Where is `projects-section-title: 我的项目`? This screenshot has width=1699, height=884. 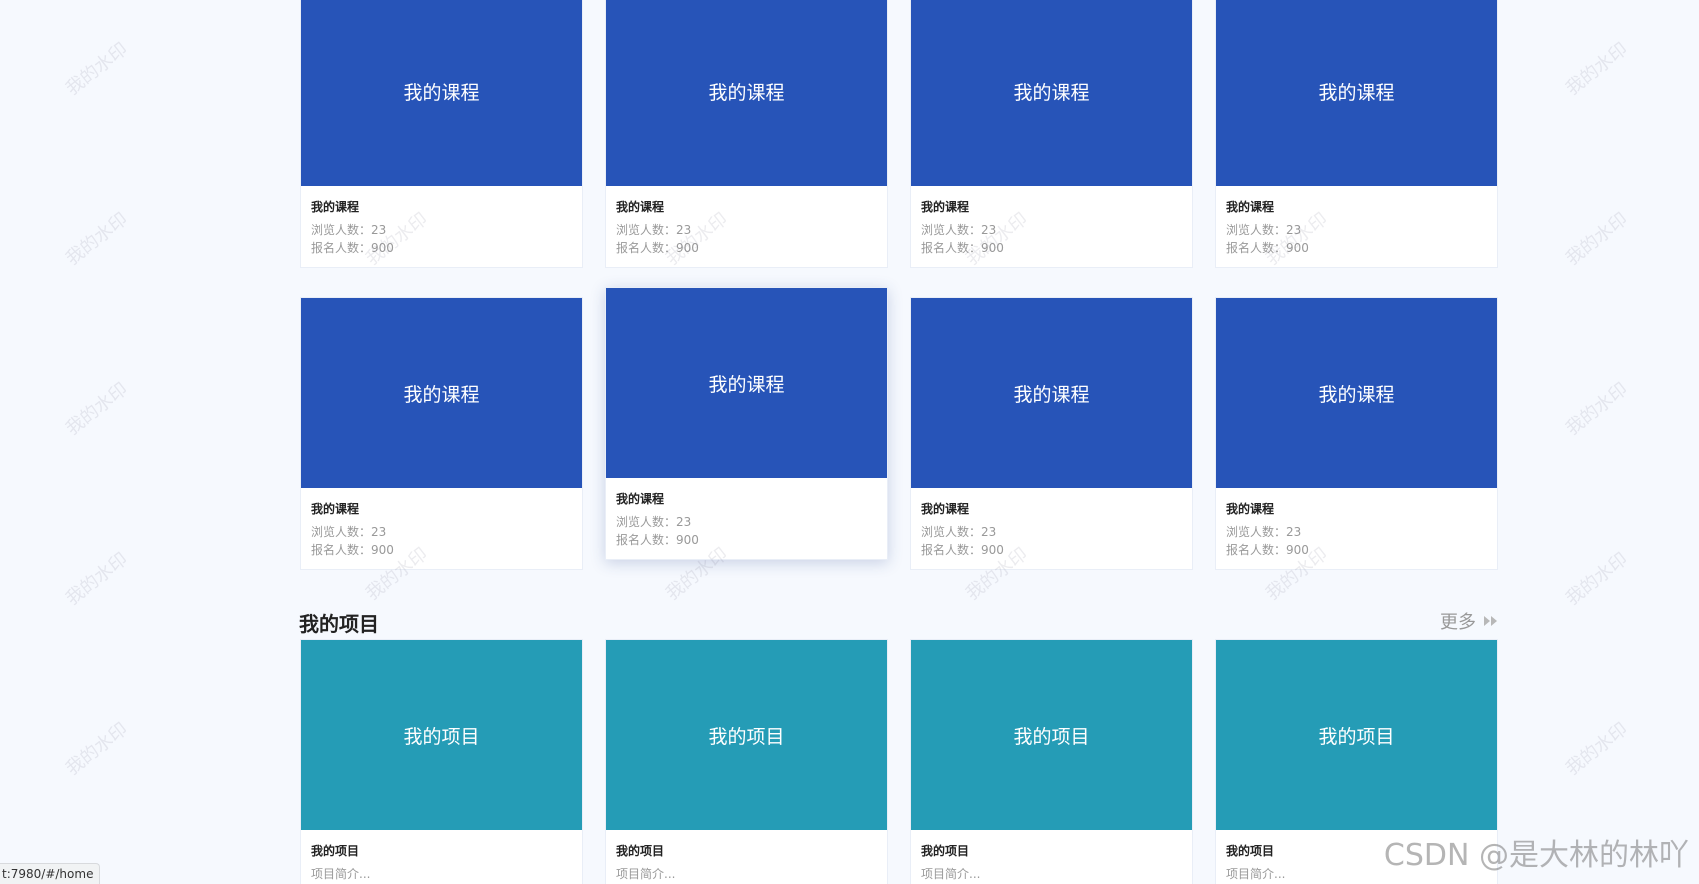
projects-section-title: 我的项目 is located at coordinates (339, 624).